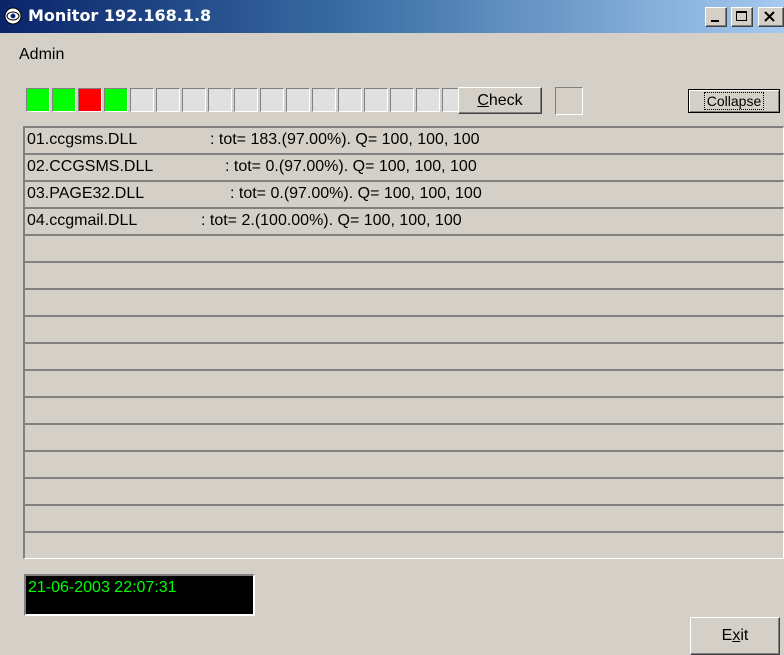 The image size is (784, 655). Describe the element at coordinates (735, 636) in the screenshot. I see `exit-button: Exit` at that location.